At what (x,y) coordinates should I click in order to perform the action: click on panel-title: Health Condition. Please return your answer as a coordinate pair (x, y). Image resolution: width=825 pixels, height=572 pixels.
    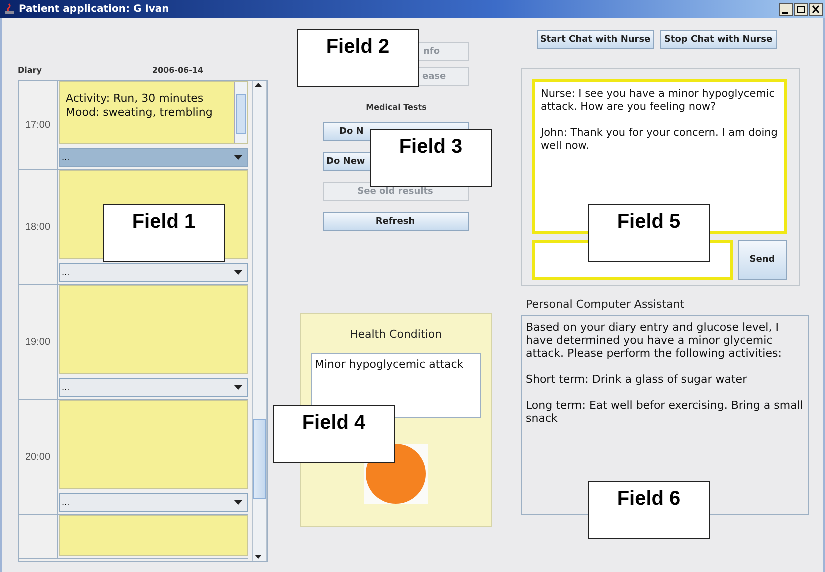
    Looking at the image, I should click on (396, 334).